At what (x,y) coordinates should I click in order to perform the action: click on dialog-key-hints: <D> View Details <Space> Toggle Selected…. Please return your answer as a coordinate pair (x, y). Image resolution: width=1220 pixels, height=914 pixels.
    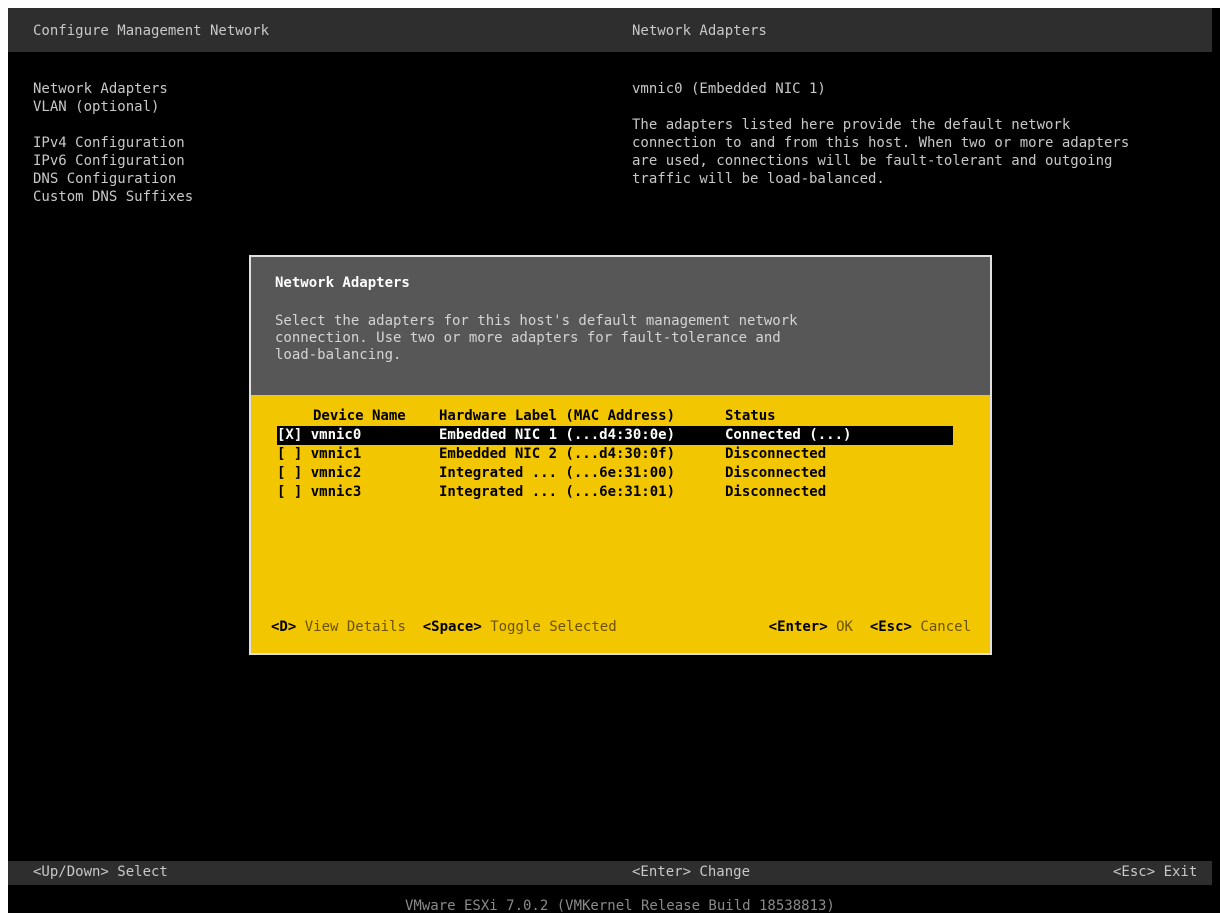
    Looking at the image, I should click on (621, 629).